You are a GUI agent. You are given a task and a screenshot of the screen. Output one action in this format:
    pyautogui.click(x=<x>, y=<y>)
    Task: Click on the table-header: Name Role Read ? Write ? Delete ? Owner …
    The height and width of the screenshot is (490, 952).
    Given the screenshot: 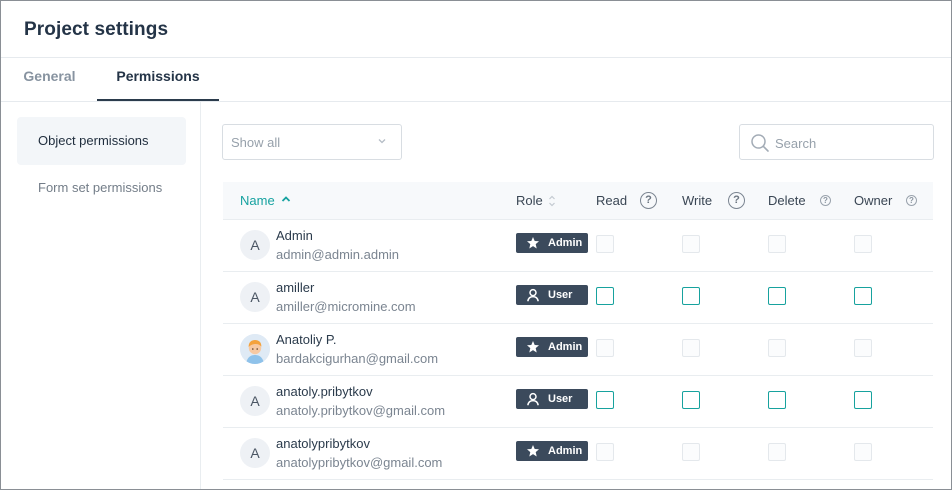 What is the action you would take?
    pyautogui.click(x=578, y=201)
    